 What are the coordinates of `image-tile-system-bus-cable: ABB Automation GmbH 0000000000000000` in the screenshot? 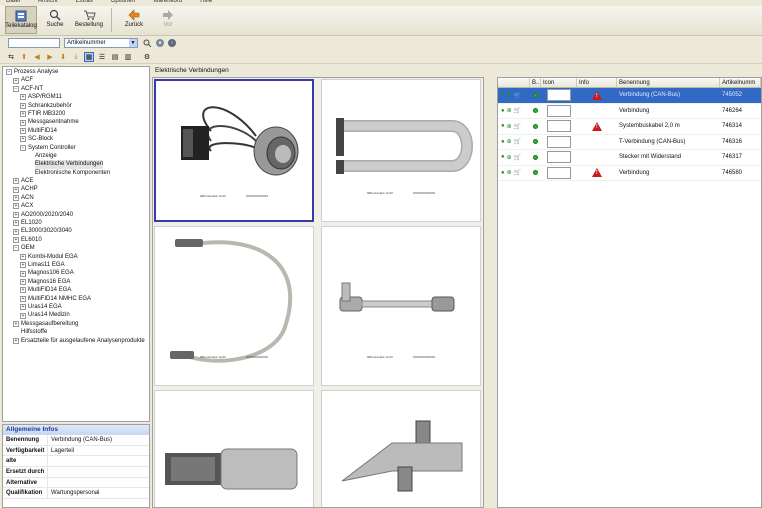 It's located at (234, 306).